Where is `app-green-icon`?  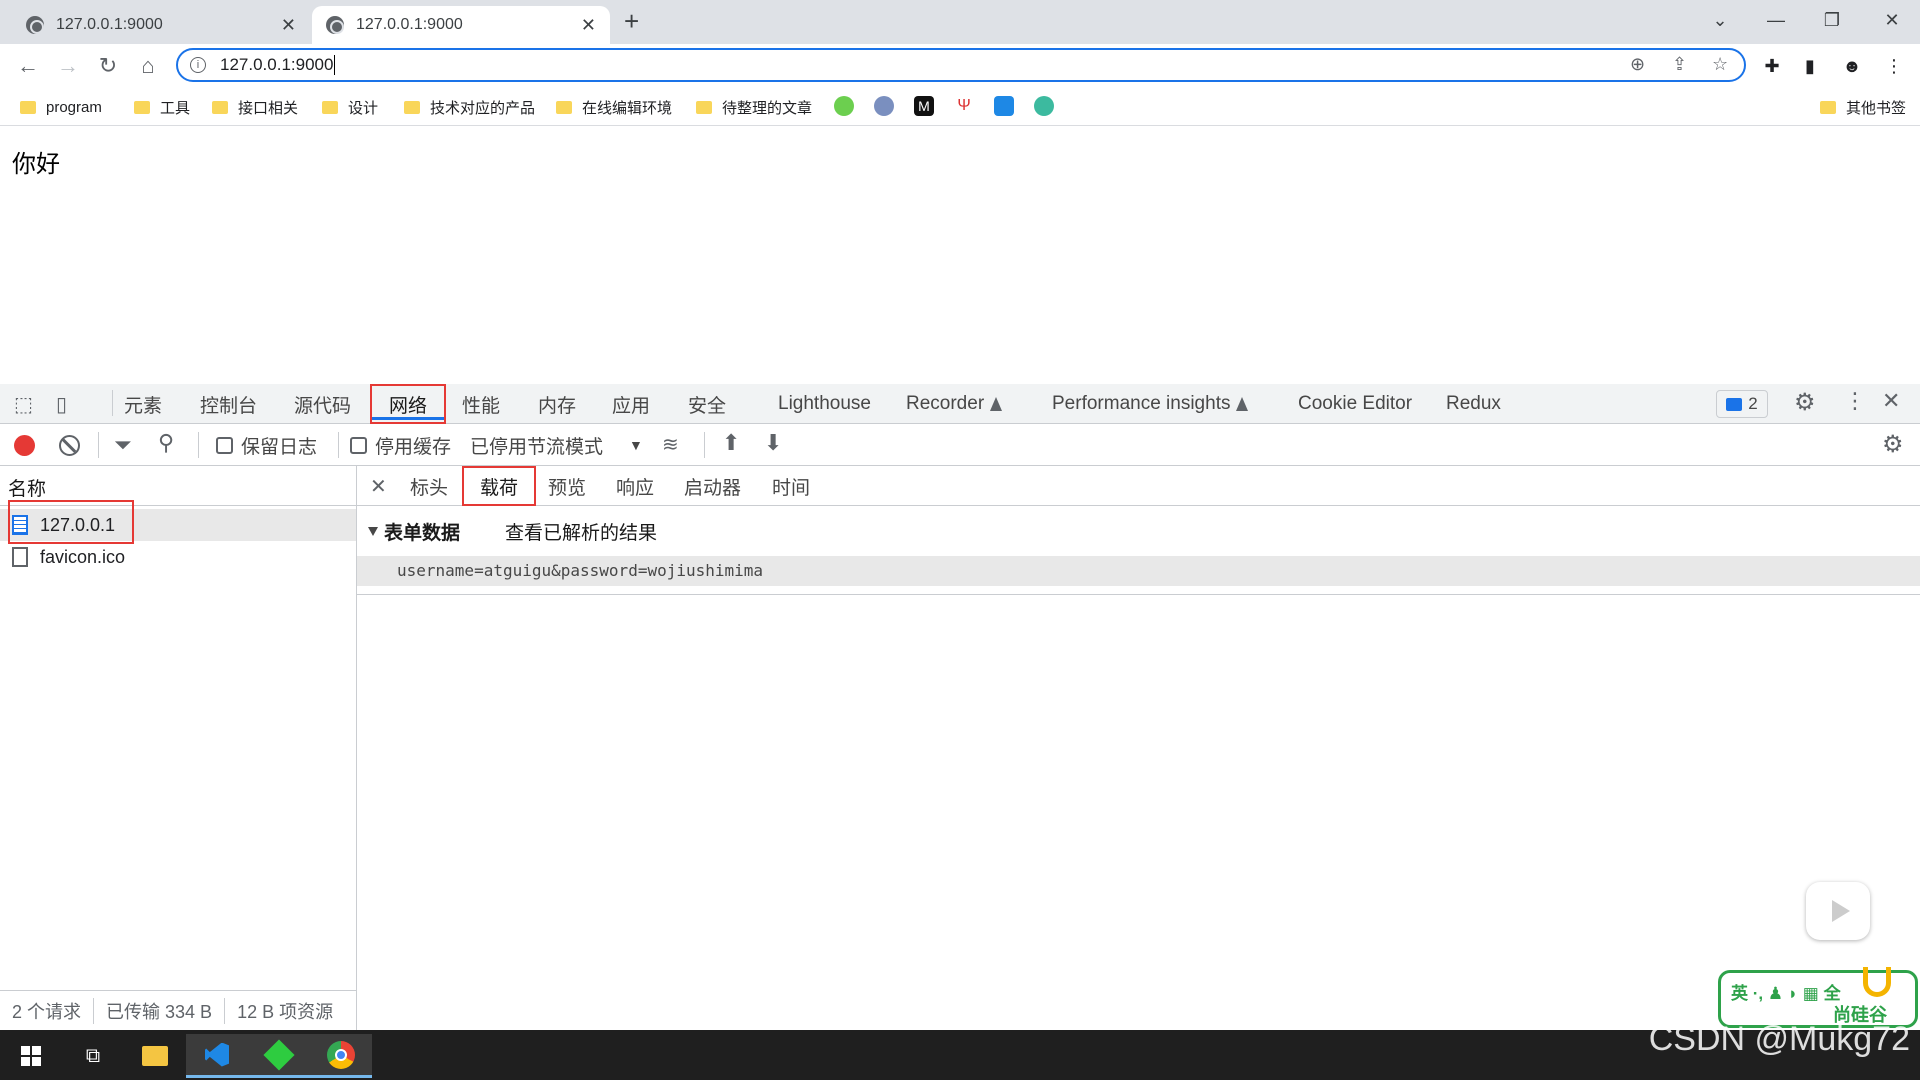 app-green-icon is located at coordinates (279, 1056).